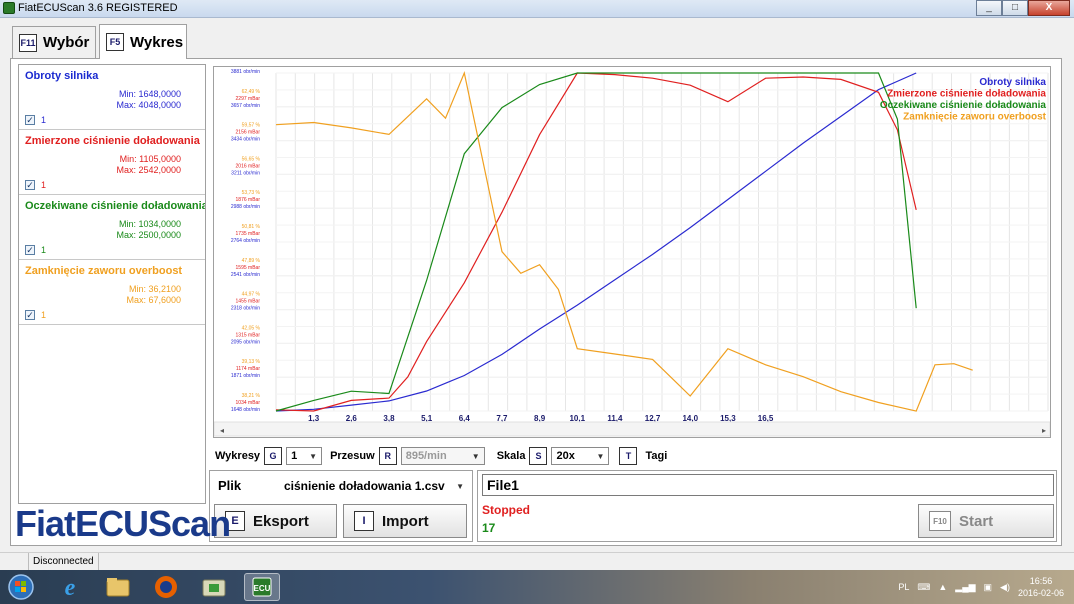 Image resolution: width=1074 pixels, height=604 pixels. What do you see at coordinates (112, 141) in the screenshot?
I see `legend-item-name: Zmierzone ciśnienie doładowania` at bounding box center [112, 141].